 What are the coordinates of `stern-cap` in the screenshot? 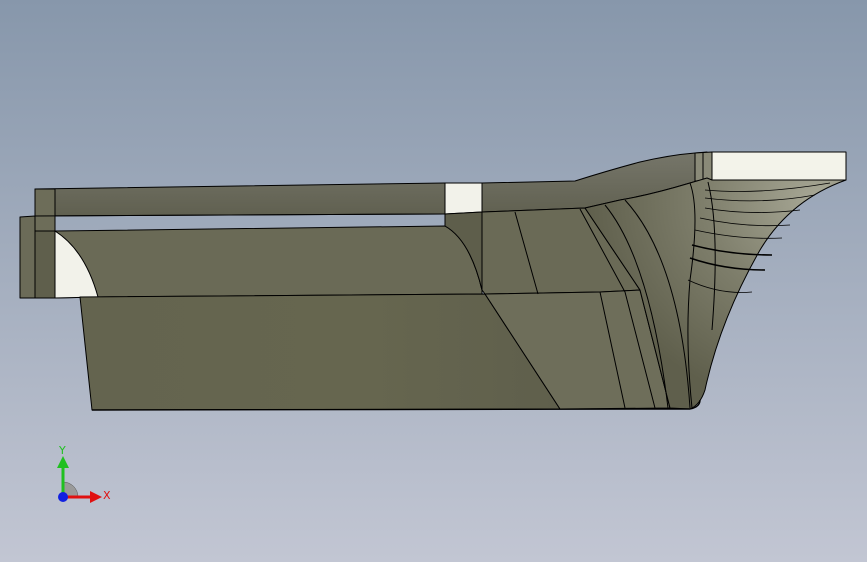 It's located at (45, 210).